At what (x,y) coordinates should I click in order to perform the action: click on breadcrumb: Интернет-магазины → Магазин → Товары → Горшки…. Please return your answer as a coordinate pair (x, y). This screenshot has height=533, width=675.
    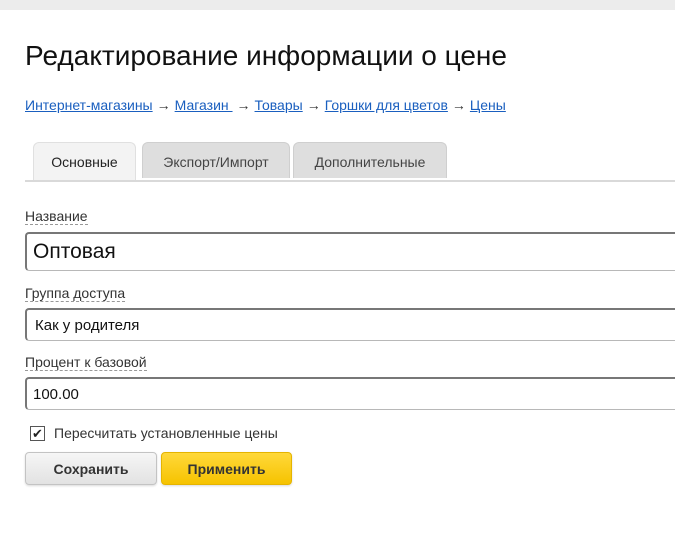
    Looking at the image, I should click on (265, 105).